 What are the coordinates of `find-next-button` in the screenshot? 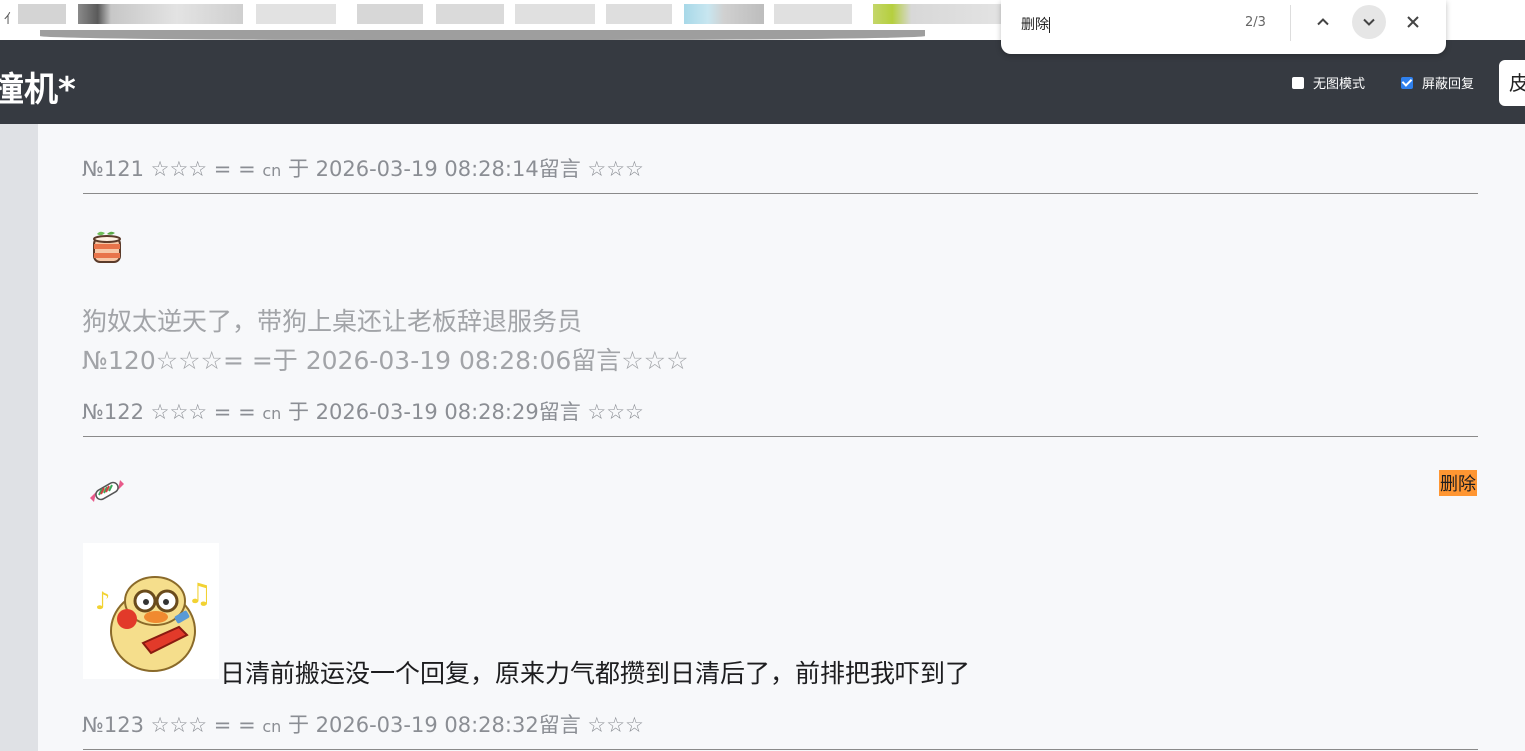 It's located at (1369, 22).